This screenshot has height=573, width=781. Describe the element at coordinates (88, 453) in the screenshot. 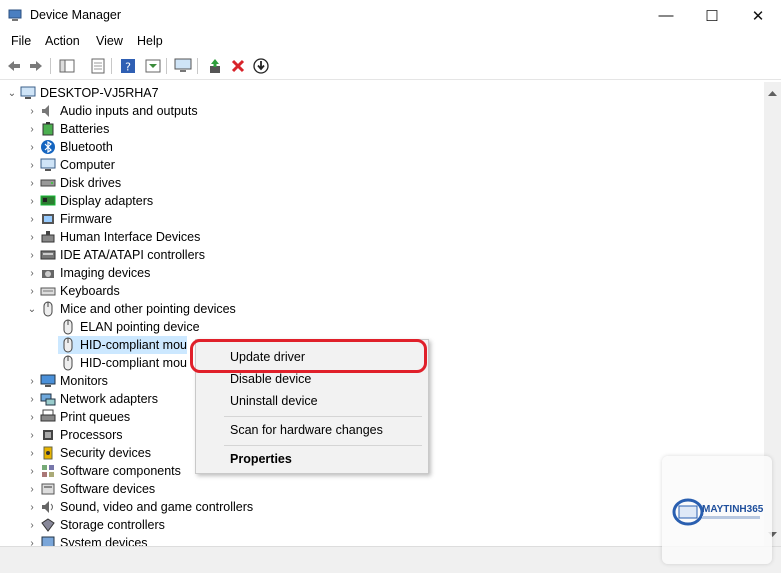

I see `tree-category: › Security devices` at that location.